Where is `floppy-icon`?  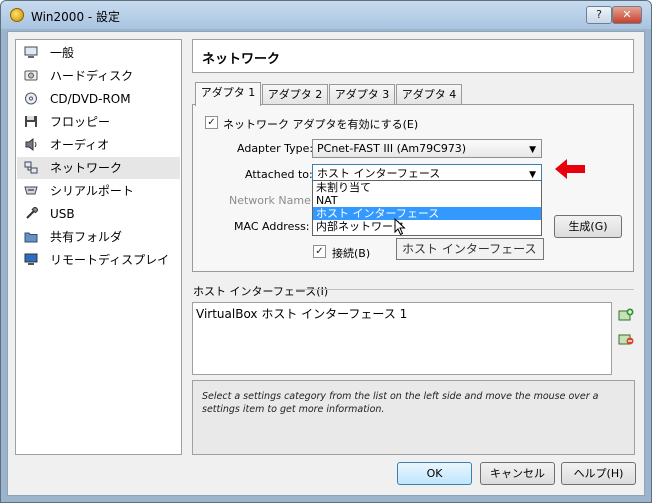
floppy-icon is located at coordinates (31, 121).